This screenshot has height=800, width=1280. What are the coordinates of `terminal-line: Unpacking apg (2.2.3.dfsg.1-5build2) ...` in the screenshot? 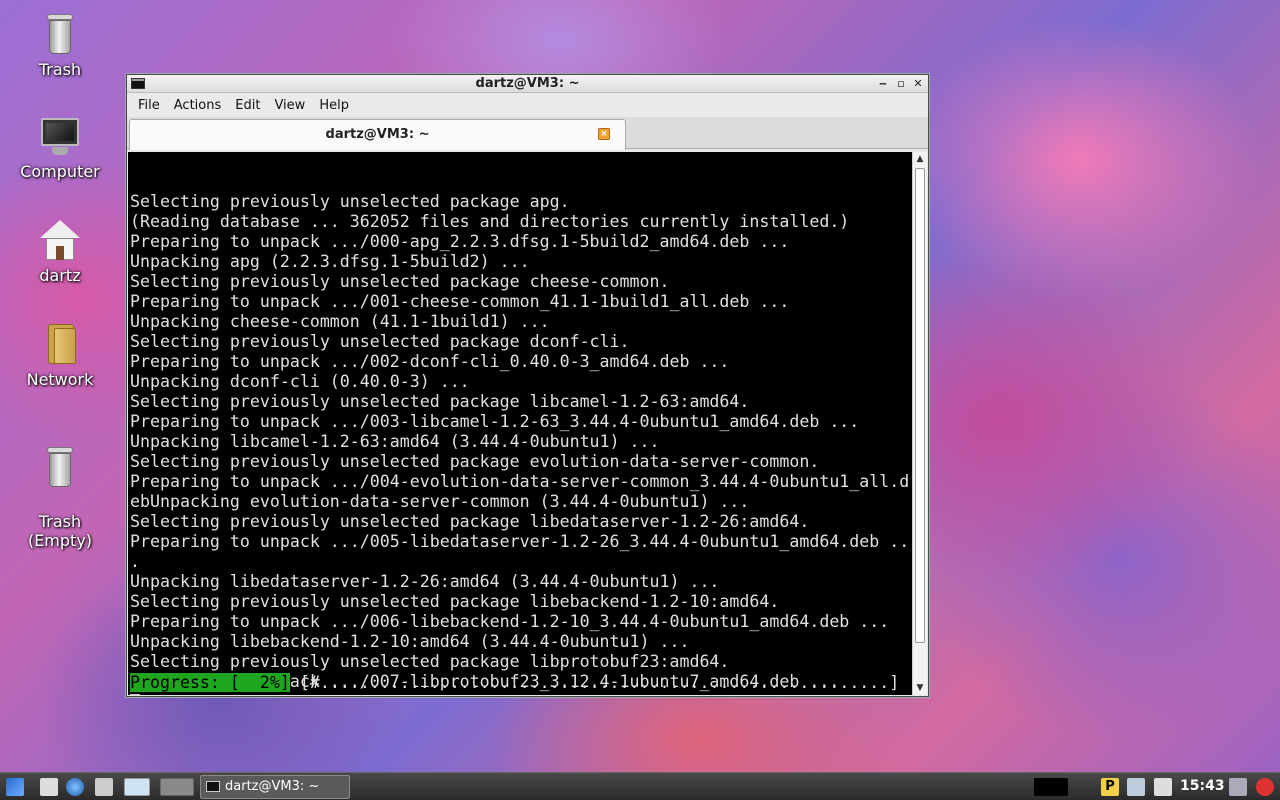 It's located at (330, 261).